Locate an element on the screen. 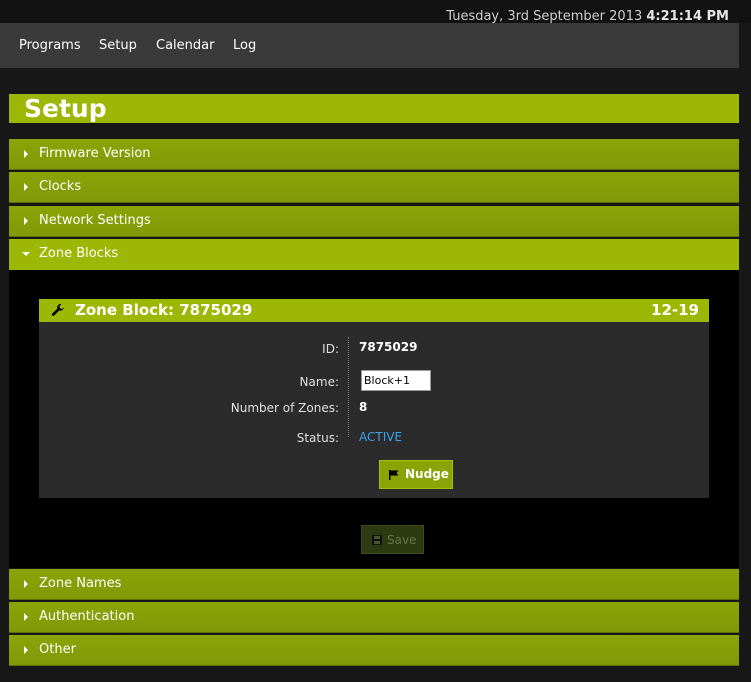 Image resolution: width=751 pixels, height=682 pixels. name-label: Name: is located at coordinates (319, 382).